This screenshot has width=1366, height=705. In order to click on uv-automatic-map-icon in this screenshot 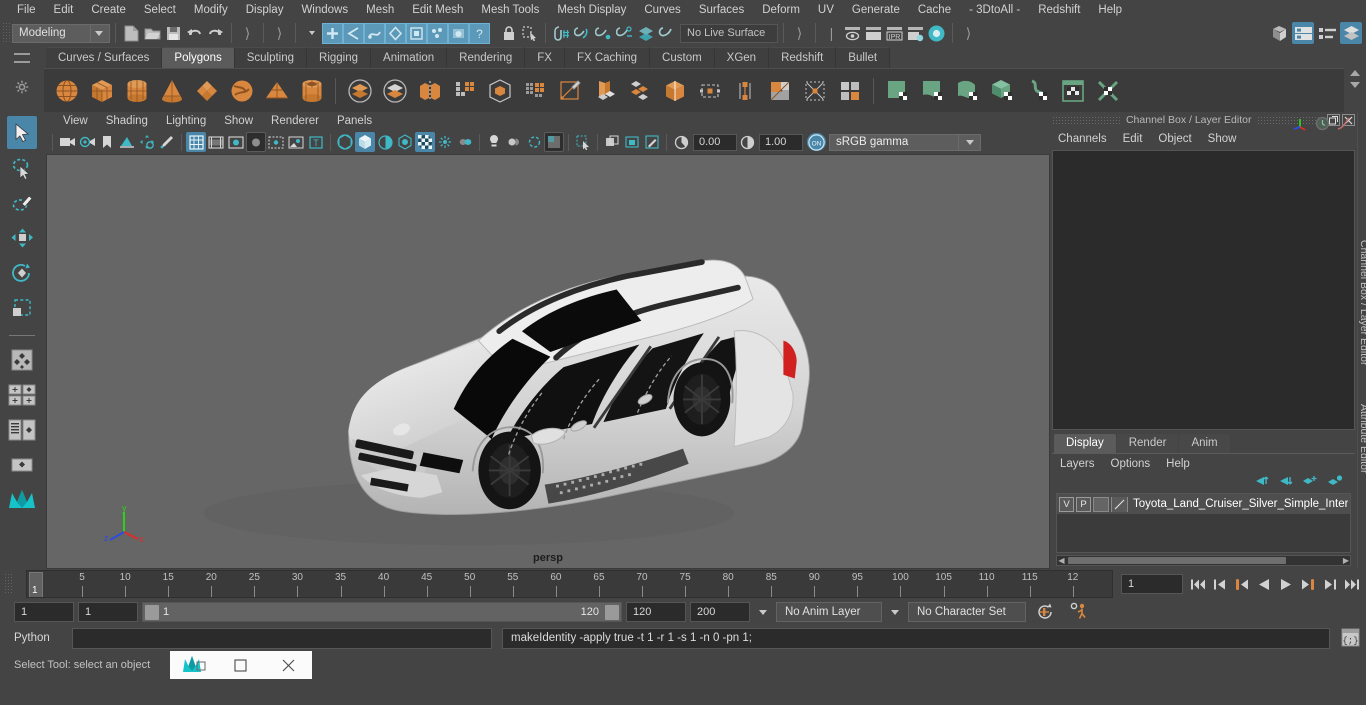, I will do `click(1002, 90)`.